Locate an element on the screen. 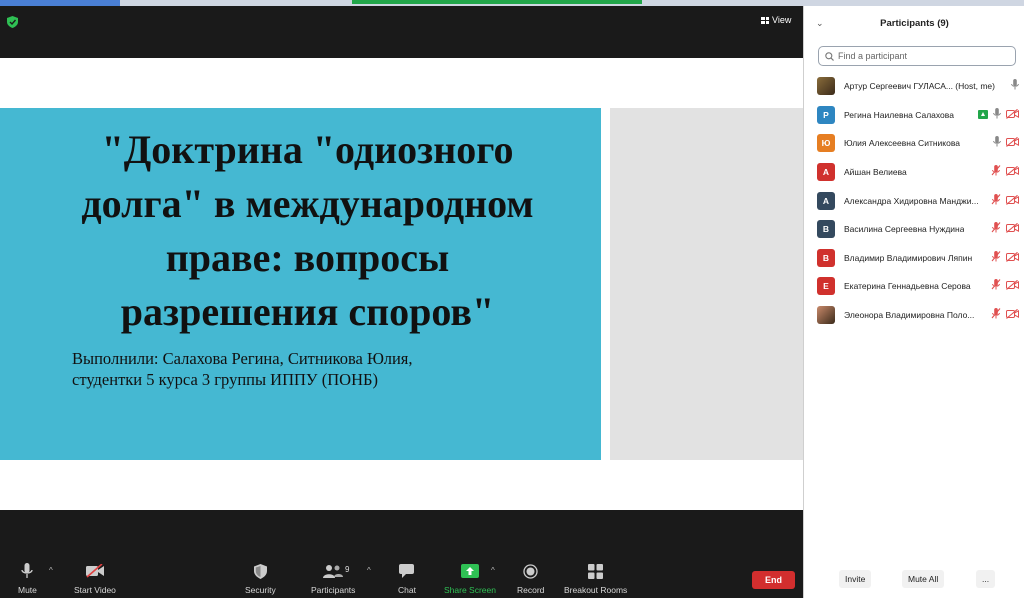 This screenshot has width=1024, height=598. slide-title-line: долга" в международном is located at coordinates (307, 203).